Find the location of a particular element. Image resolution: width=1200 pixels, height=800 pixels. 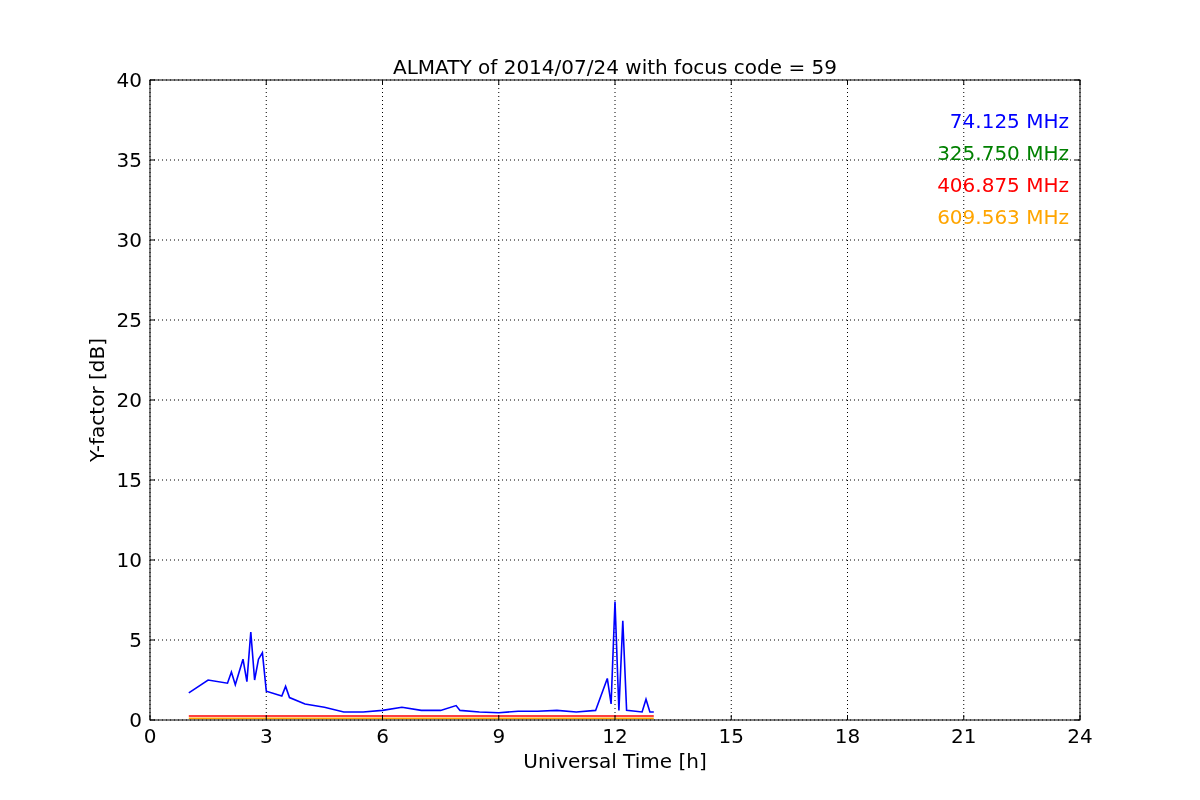

y-axis-label: Y-factor [dB] is located at coordinates (97, 400).